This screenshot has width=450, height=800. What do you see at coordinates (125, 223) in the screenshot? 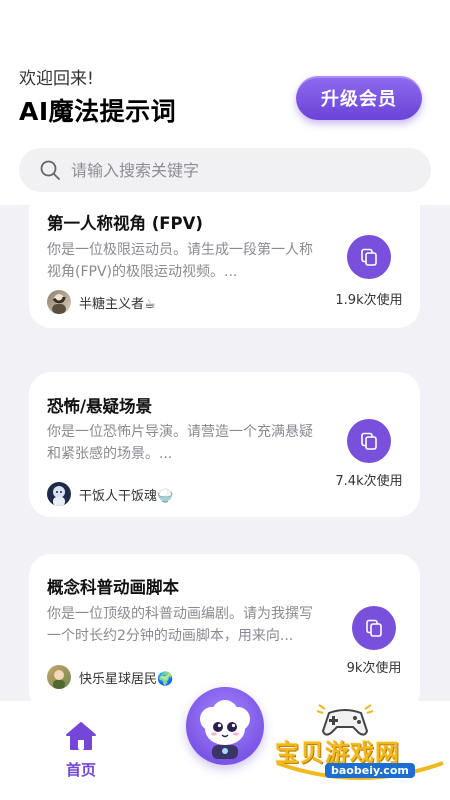
I see `card-title: 第一人称视角 (FPV)` at bounding box center [125, 223].